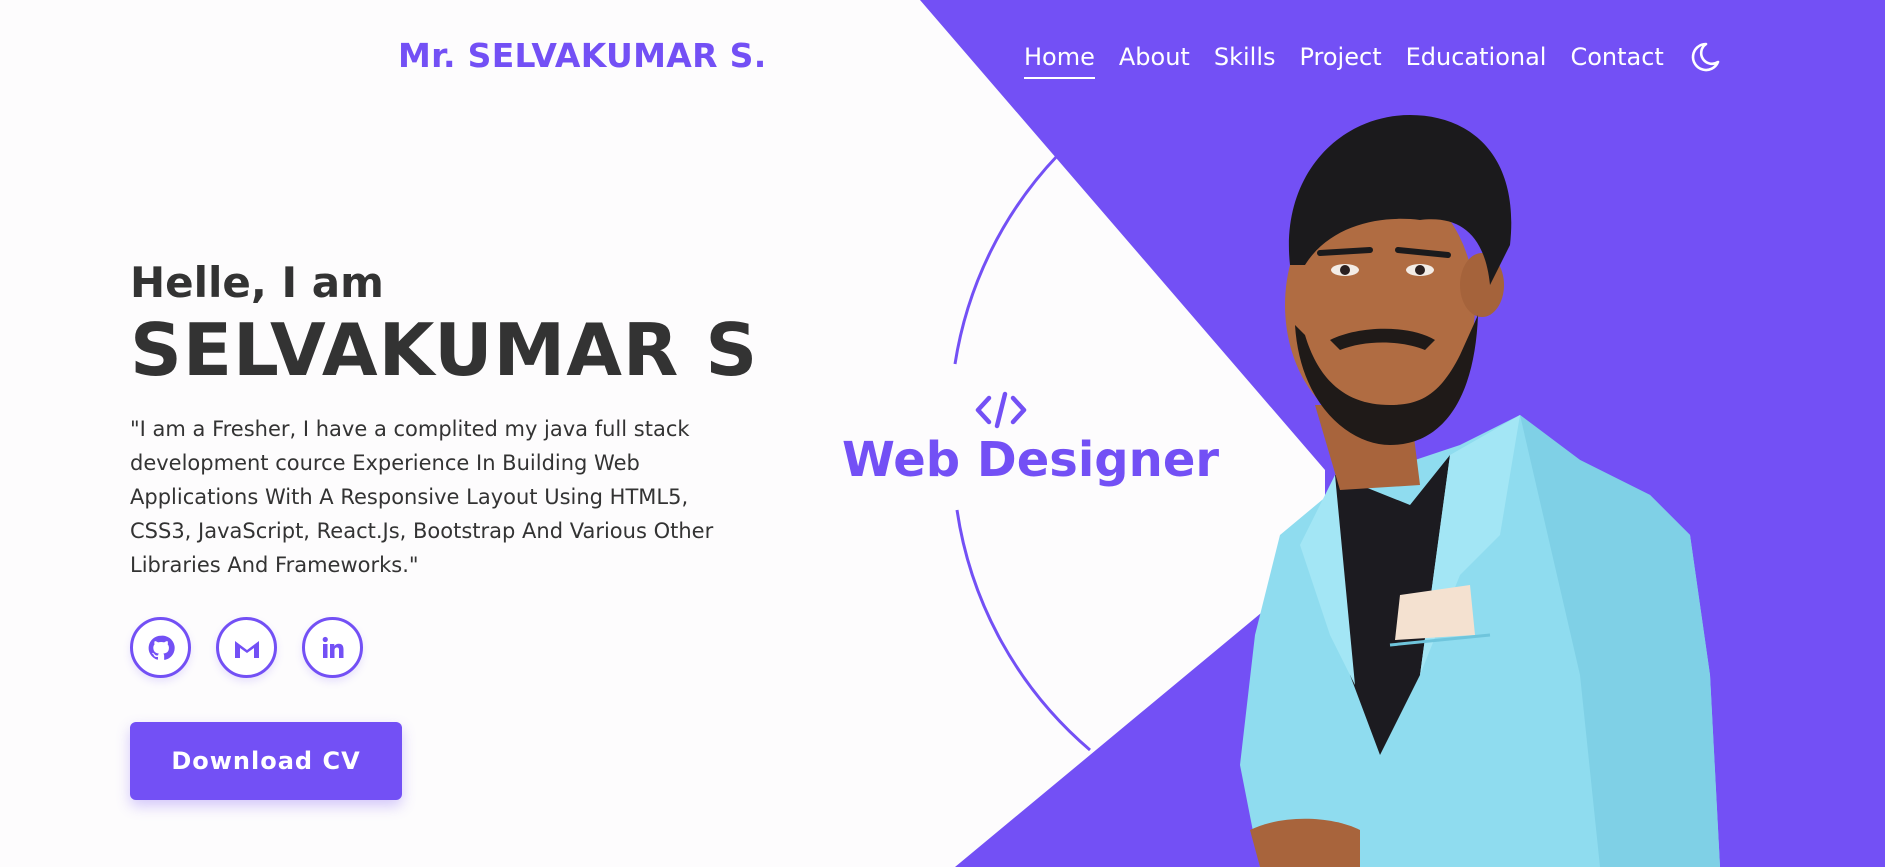  I want to click on role-label: Web Designer, so click(1031, 460).